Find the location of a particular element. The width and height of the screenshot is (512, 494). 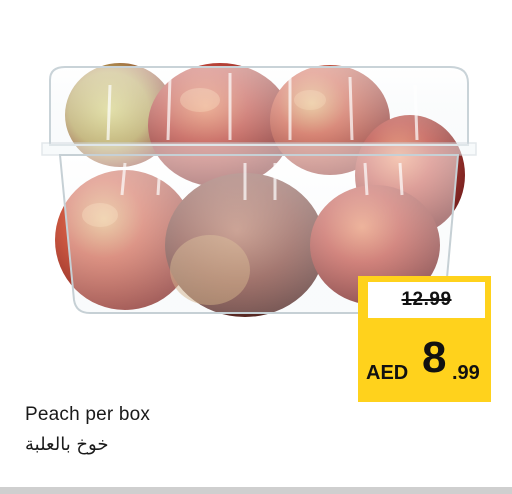

old-price-box: 12.99 is located at coordinates (426, 300).